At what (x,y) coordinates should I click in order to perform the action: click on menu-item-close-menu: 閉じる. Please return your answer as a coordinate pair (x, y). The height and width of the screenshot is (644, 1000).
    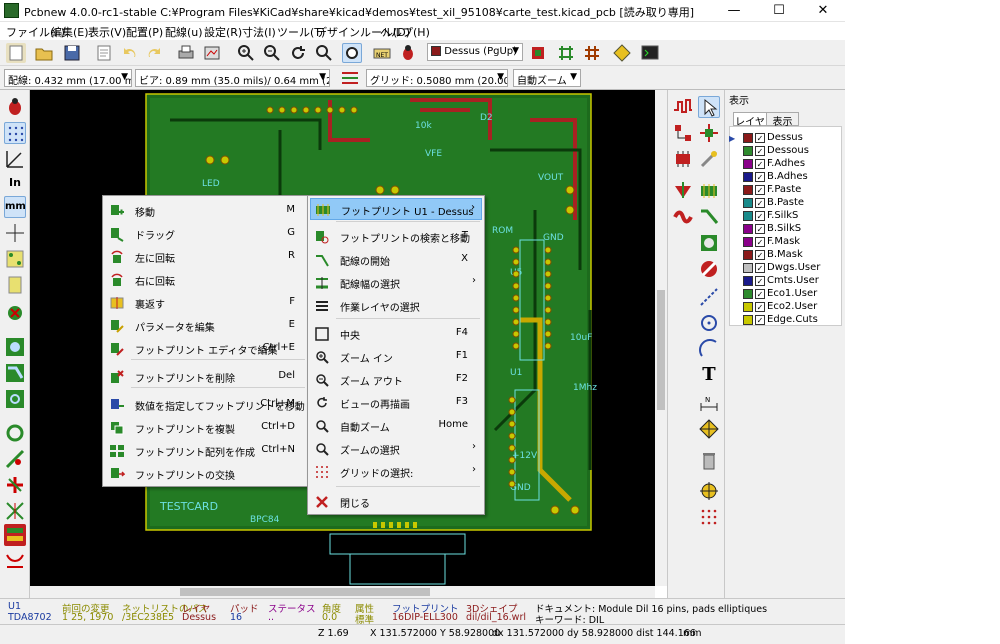
    Looking at the image, I should click on (396, 502).